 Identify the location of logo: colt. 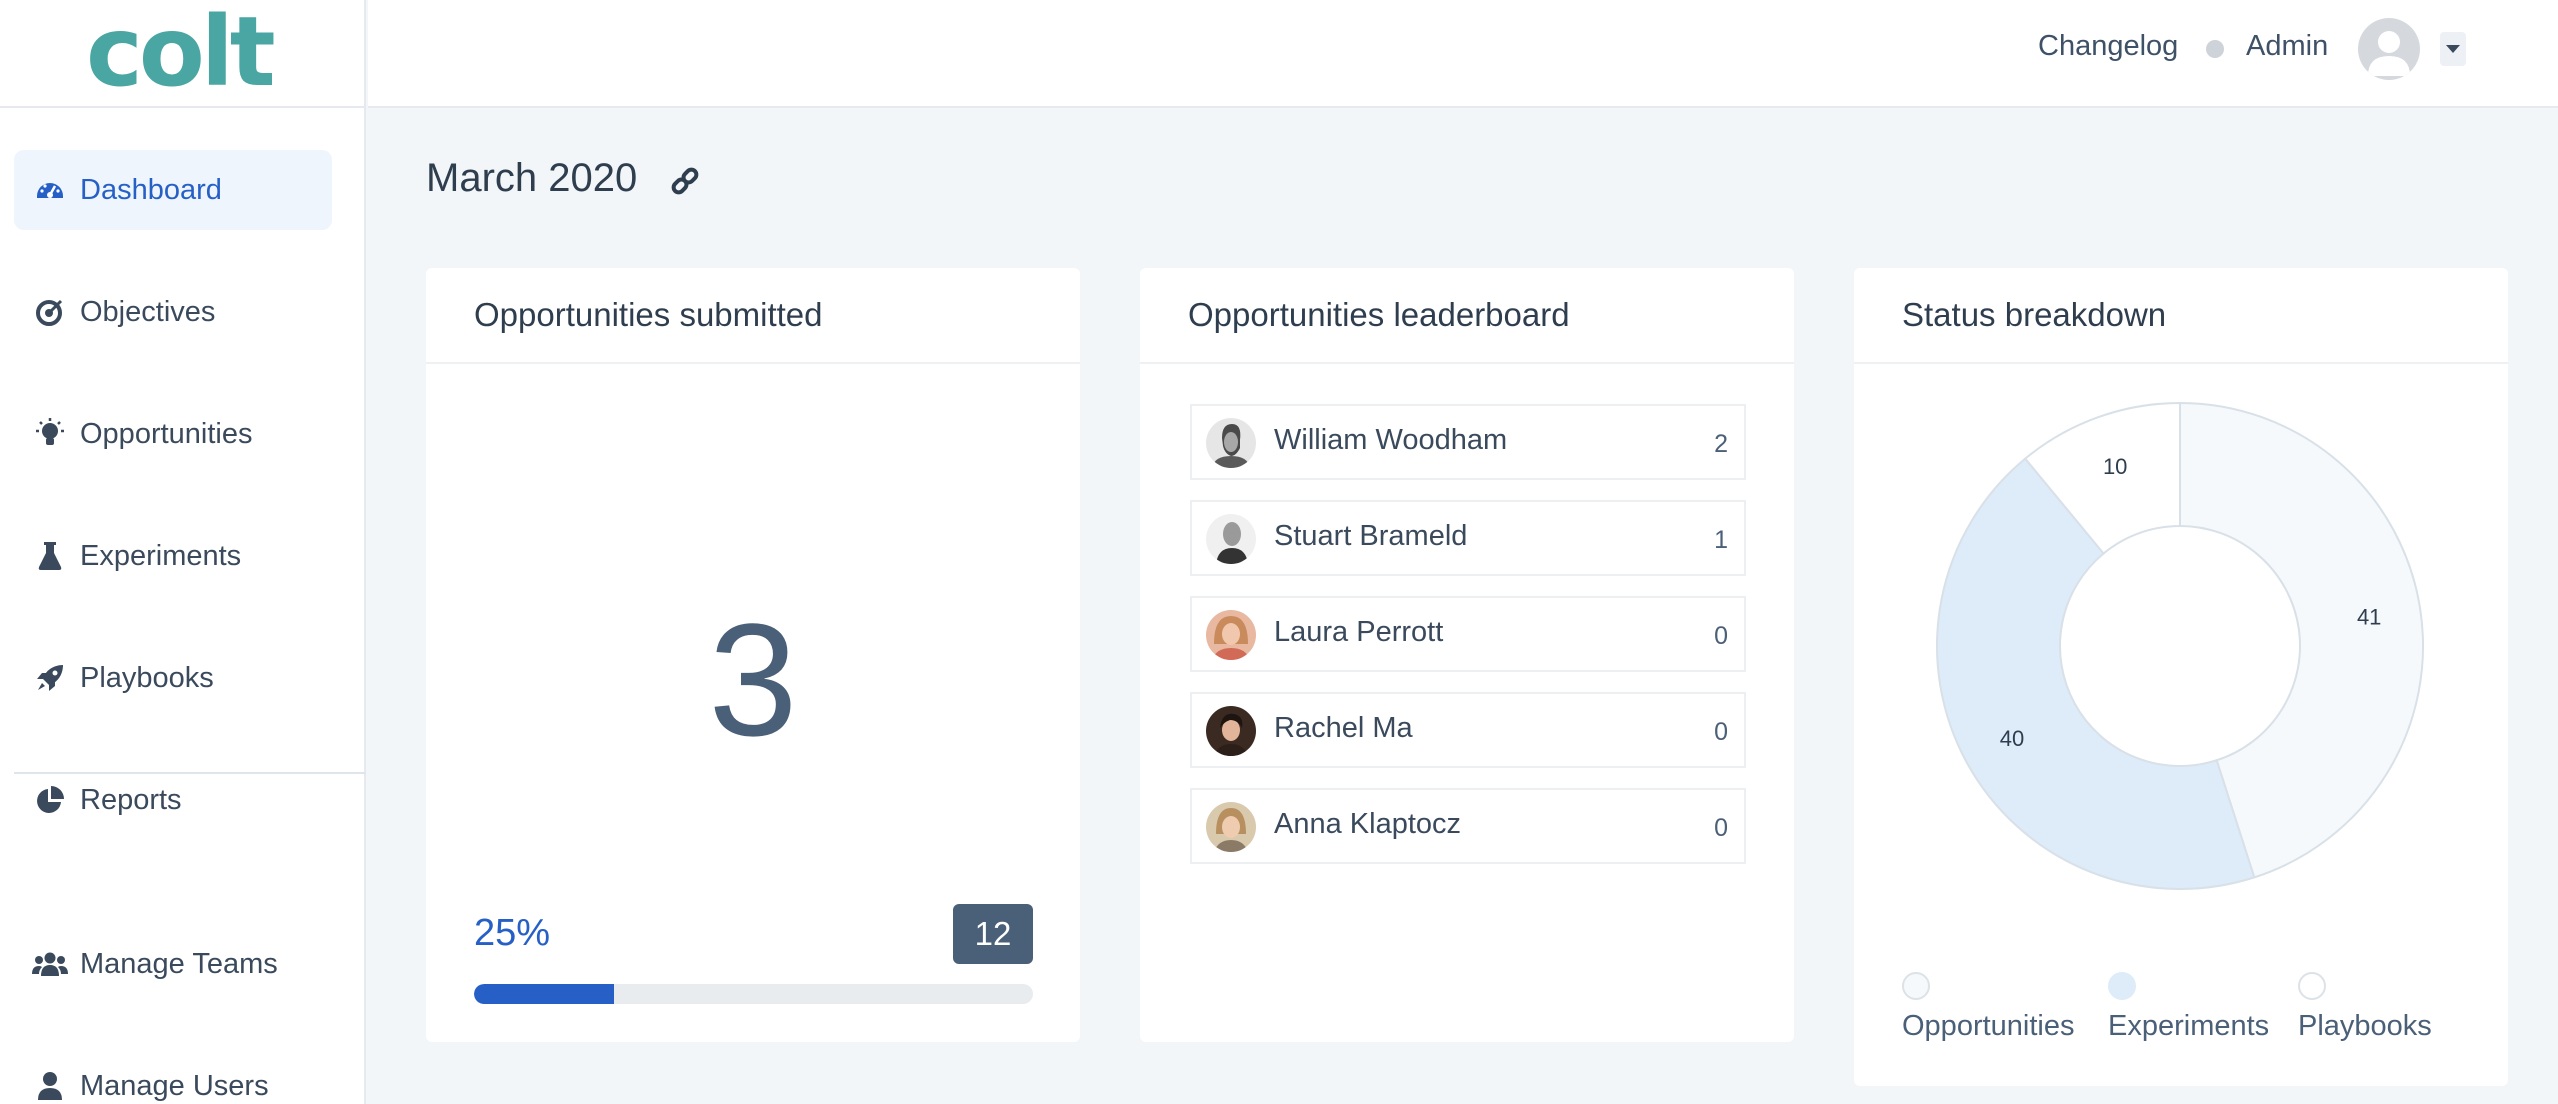
(182, 54).